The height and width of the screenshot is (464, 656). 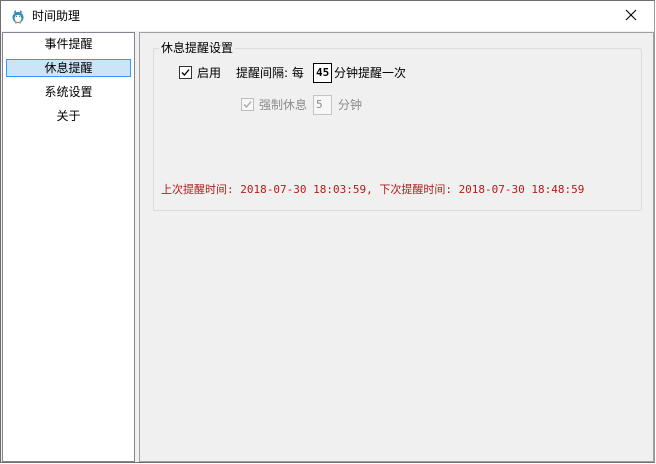 I want to click on force-rest-unit-label: 分钟, so click(x=350, y=105).